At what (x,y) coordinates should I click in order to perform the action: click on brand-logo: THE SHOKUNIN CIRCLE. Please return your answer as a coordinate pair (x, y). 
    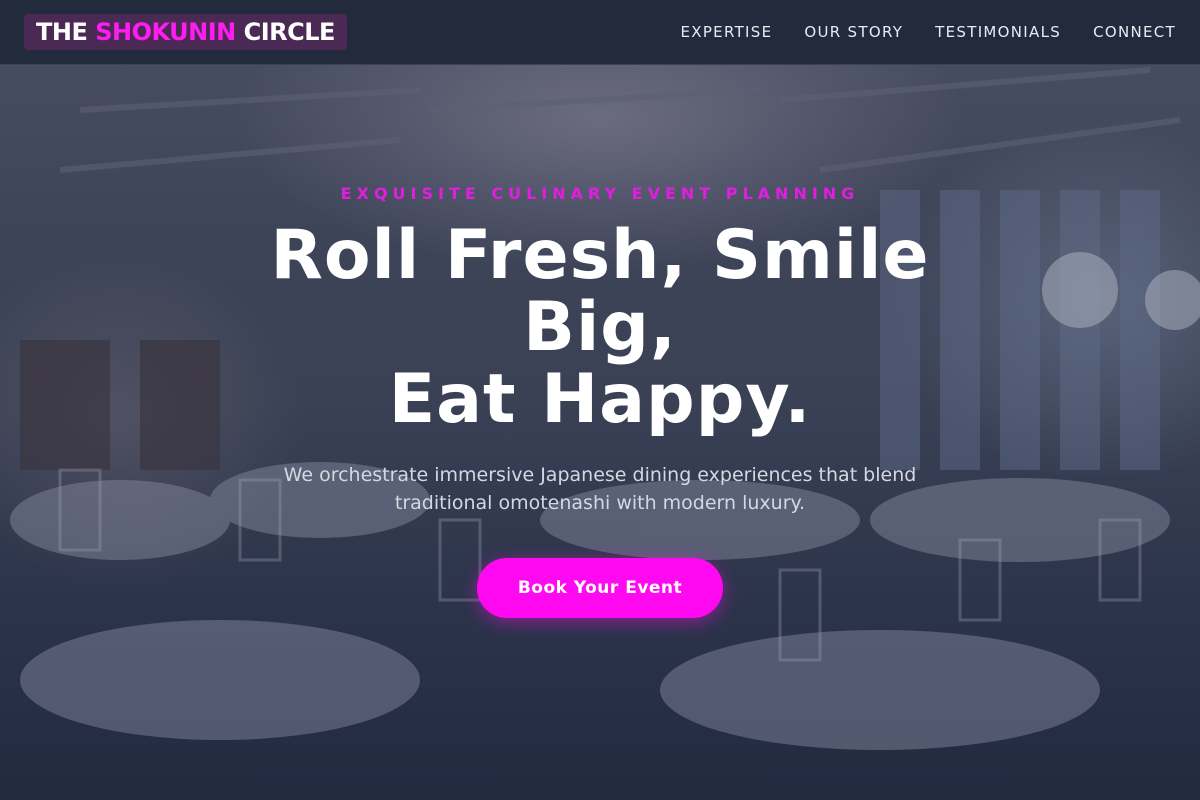
    Looking at the image, I should click on (185, 32).